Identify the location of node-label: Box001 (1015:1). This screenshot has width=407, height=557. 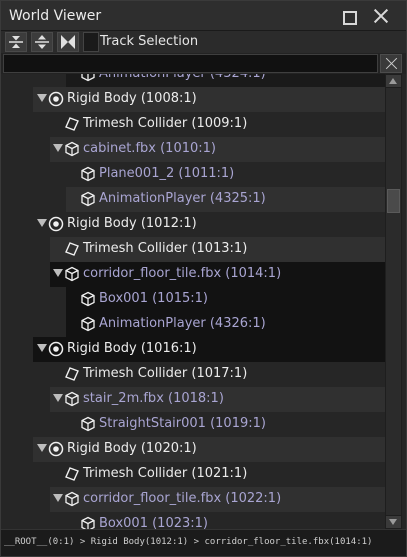
(153, 298).